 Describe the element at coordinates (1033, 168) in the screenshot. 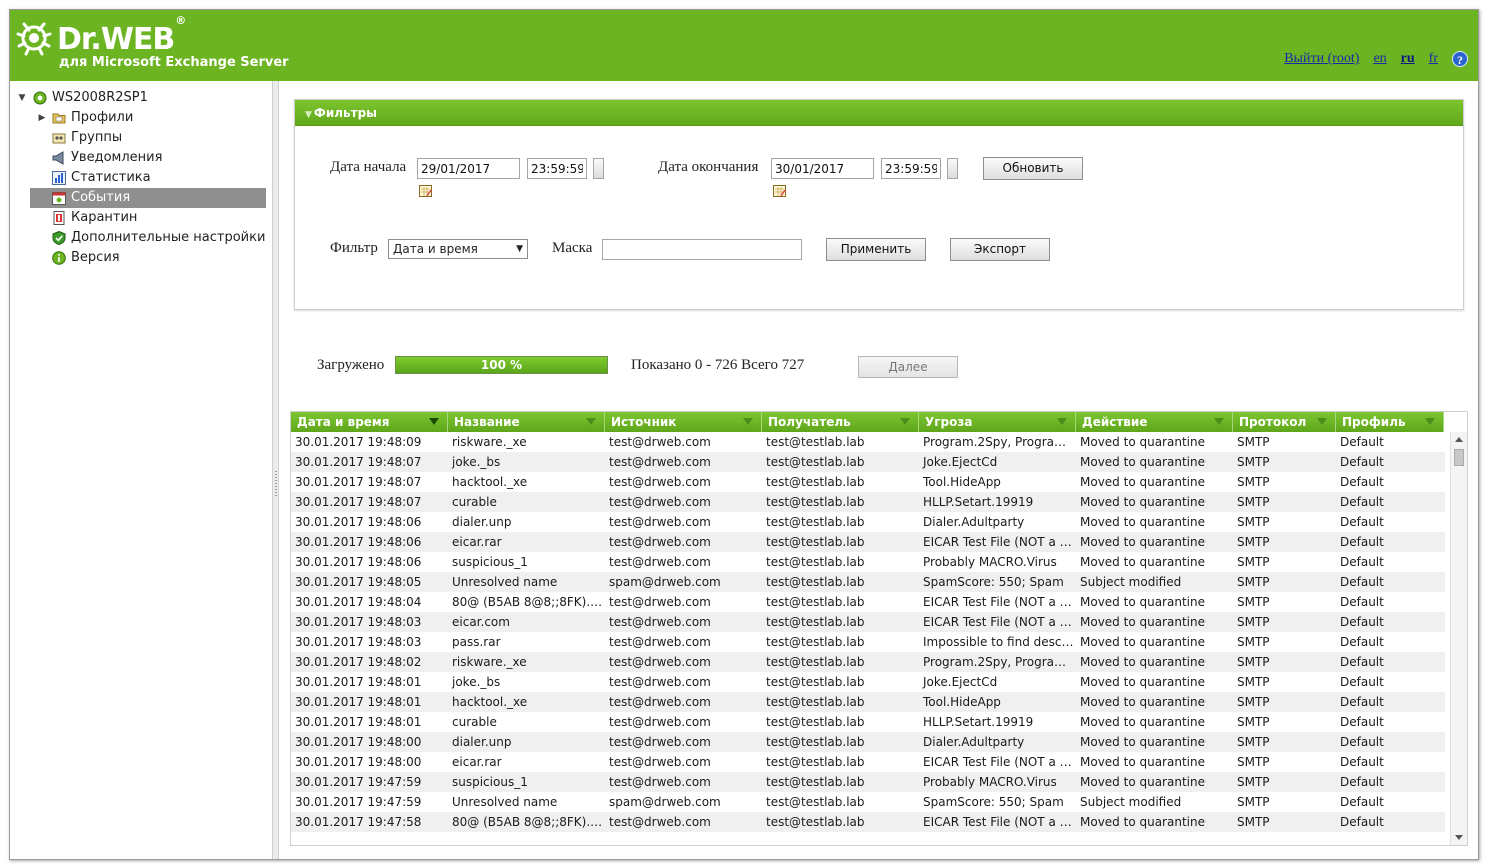

I see `refresh-button: Обновить` at that location.